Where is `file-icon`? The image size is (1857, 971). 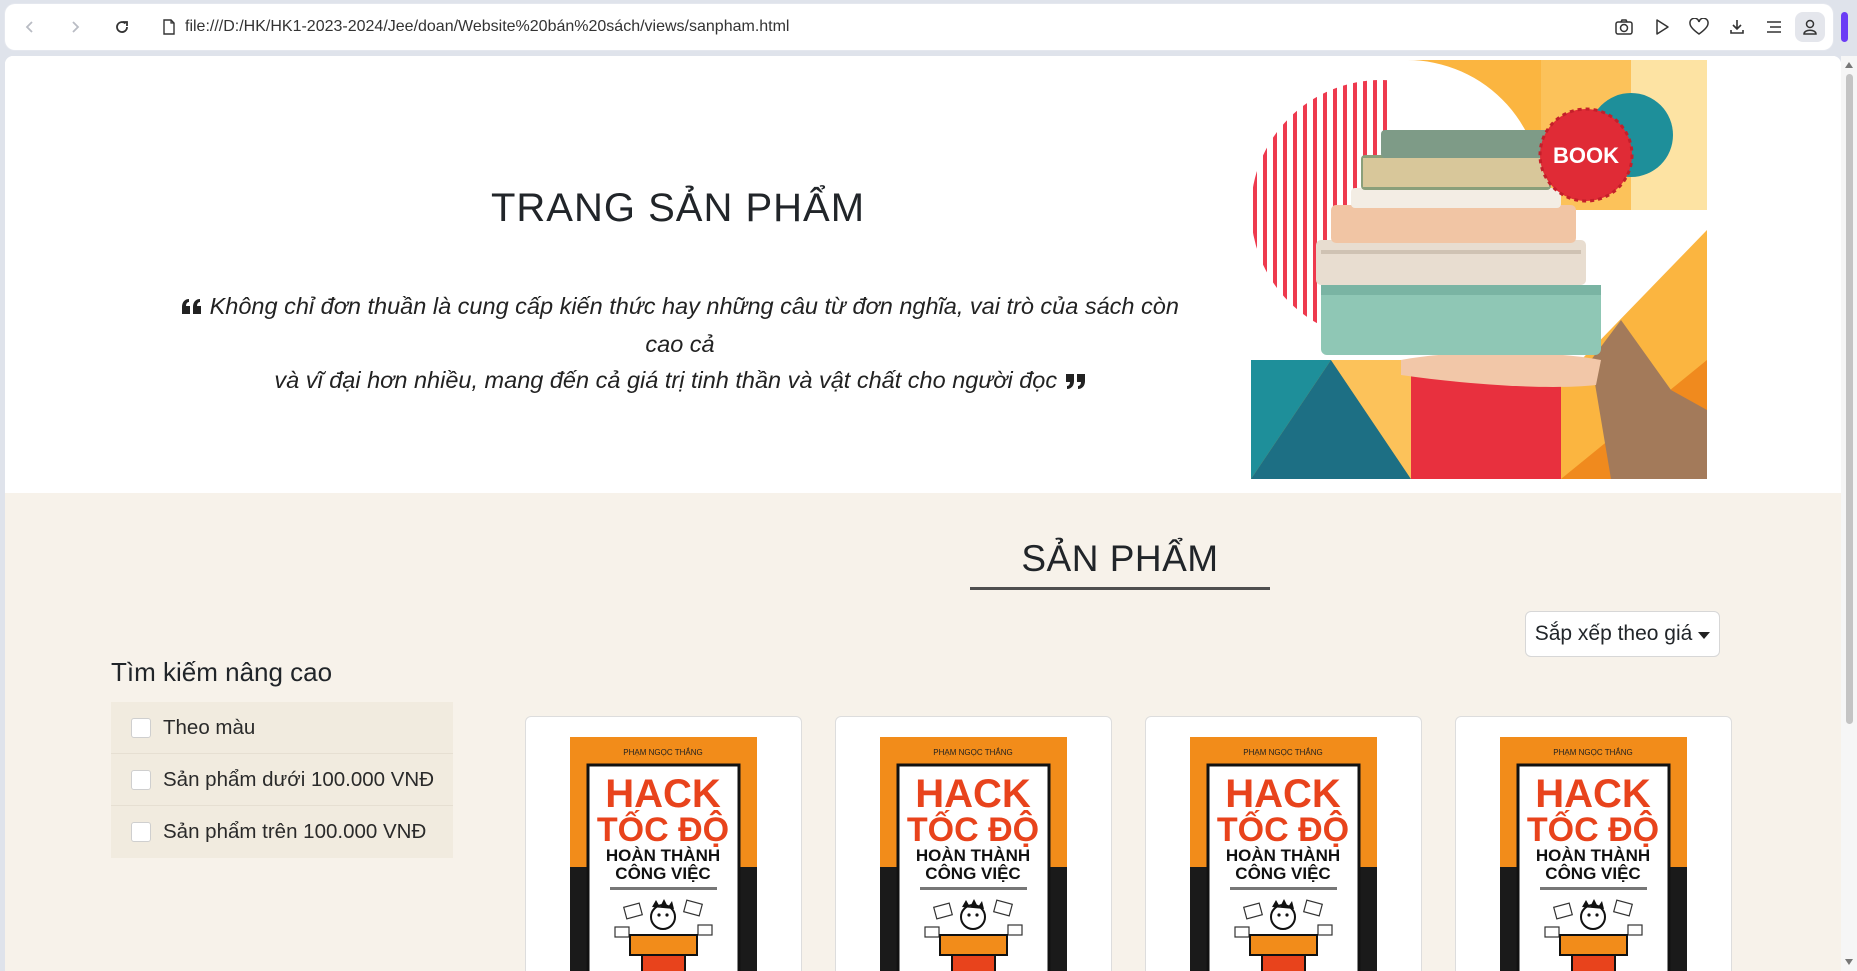
file-icon is located at coordinates (169, 27).